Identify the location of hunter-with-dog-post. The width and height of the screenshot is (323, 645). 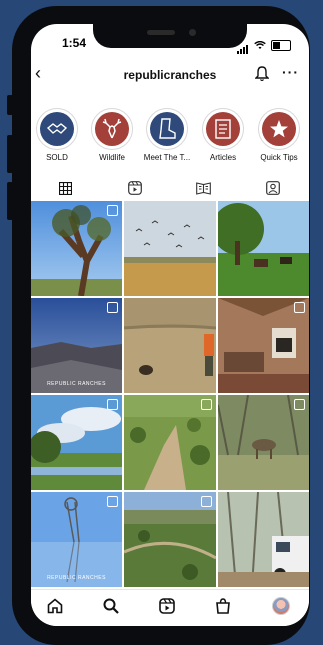
(170, 345).